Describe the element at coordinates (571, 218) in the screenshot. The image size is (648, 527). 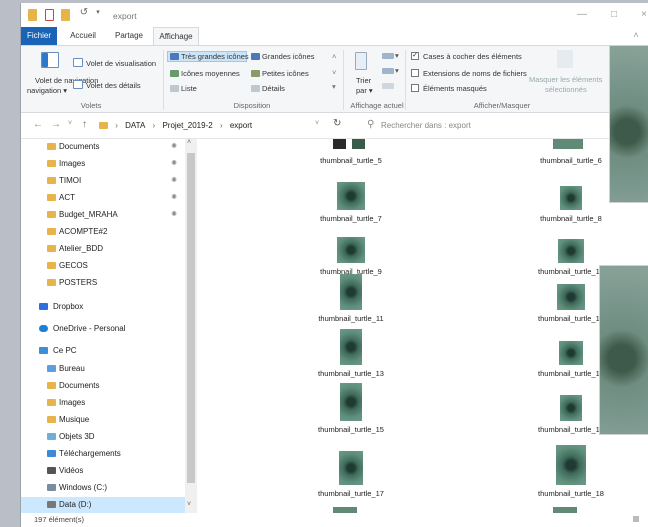
I see `file-name: thumbnail_turtle_8` at that location.